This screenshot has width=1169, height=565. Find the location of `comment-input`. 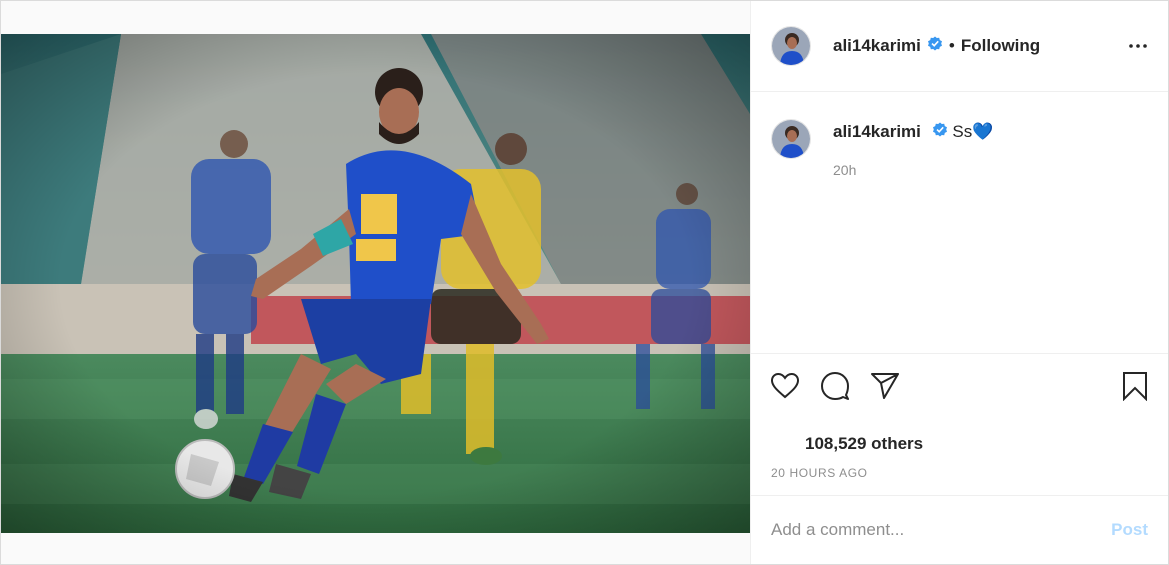

comment-input is located at coordinates (941, 530).